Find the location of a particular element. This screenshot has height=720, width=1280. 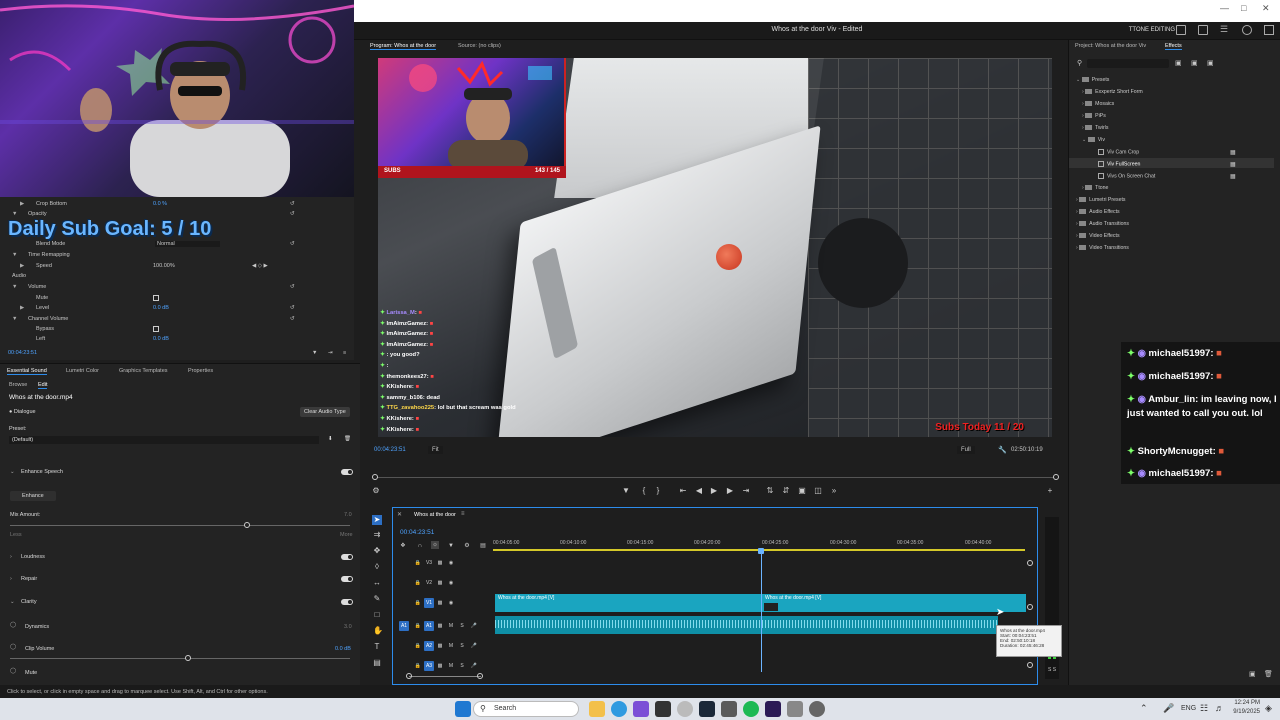

enhance-button: Enhance is located at coordinates (33, 496).